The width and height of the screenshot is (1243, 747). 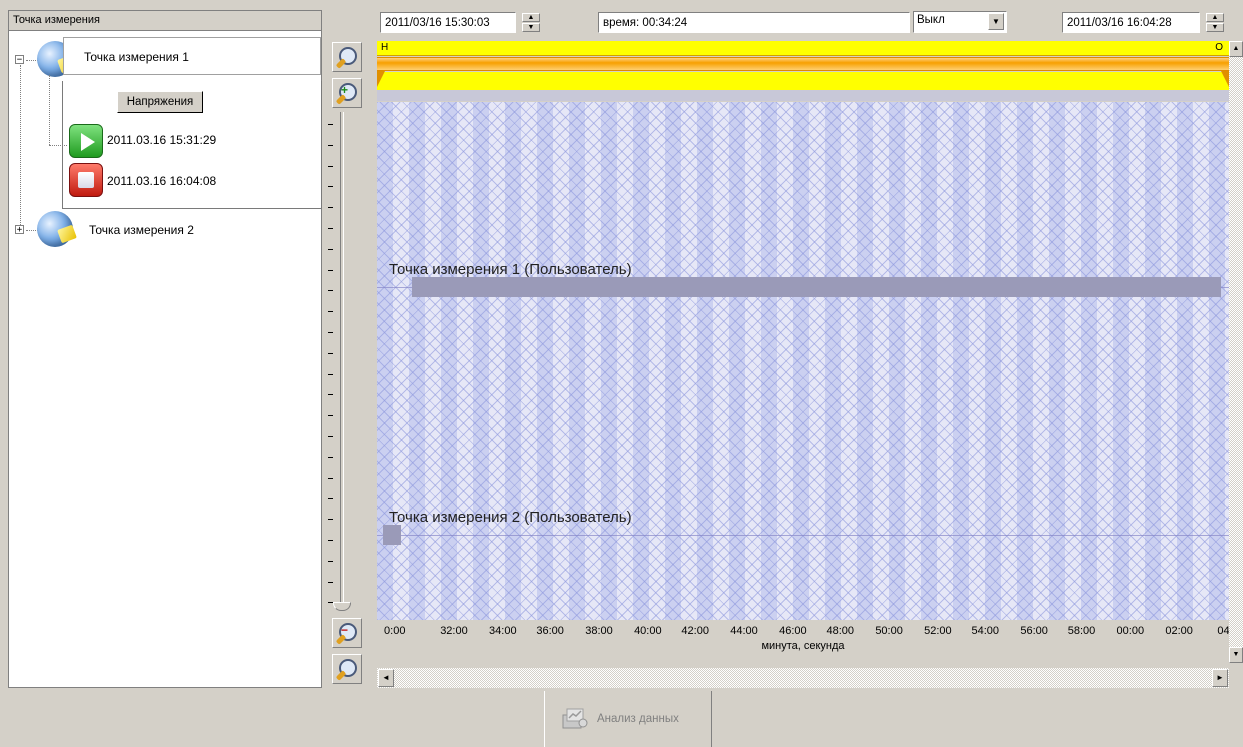 I want to click on record-start-time: 2011.03.16 15:31:29, so click(x=162, y=140).